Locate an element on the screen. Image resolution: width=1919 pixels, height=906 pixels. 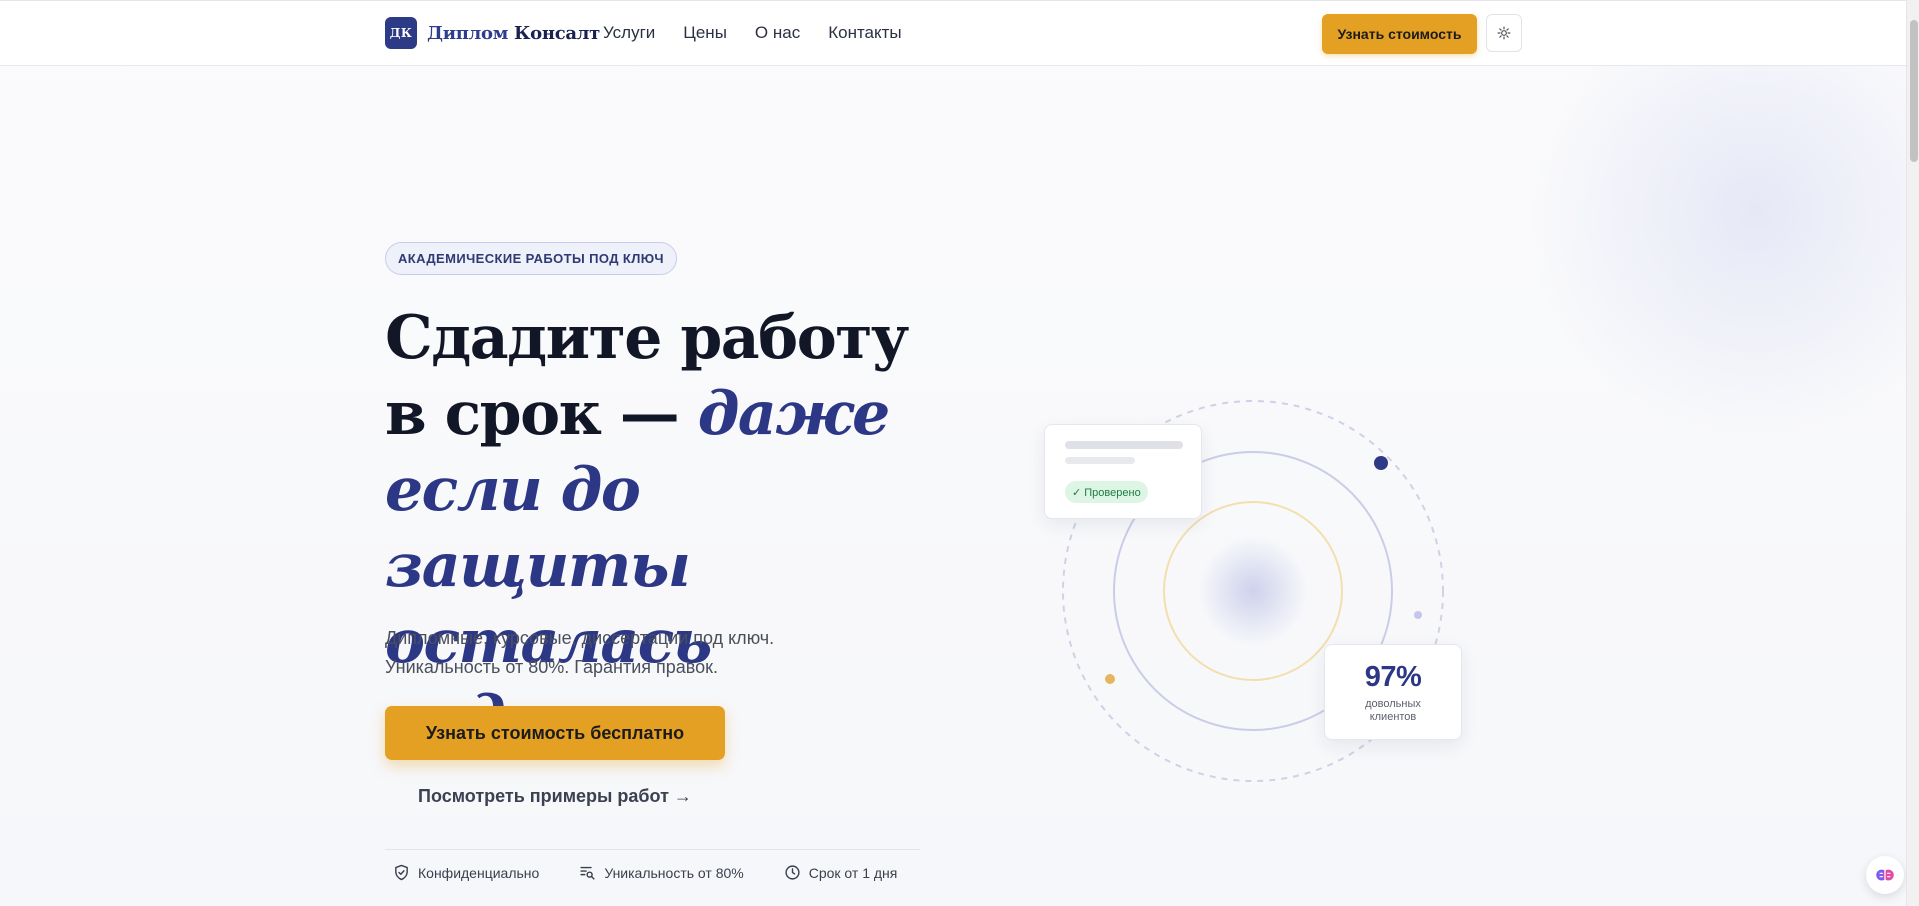
brain-icon is located at coordinates (1885, 875).